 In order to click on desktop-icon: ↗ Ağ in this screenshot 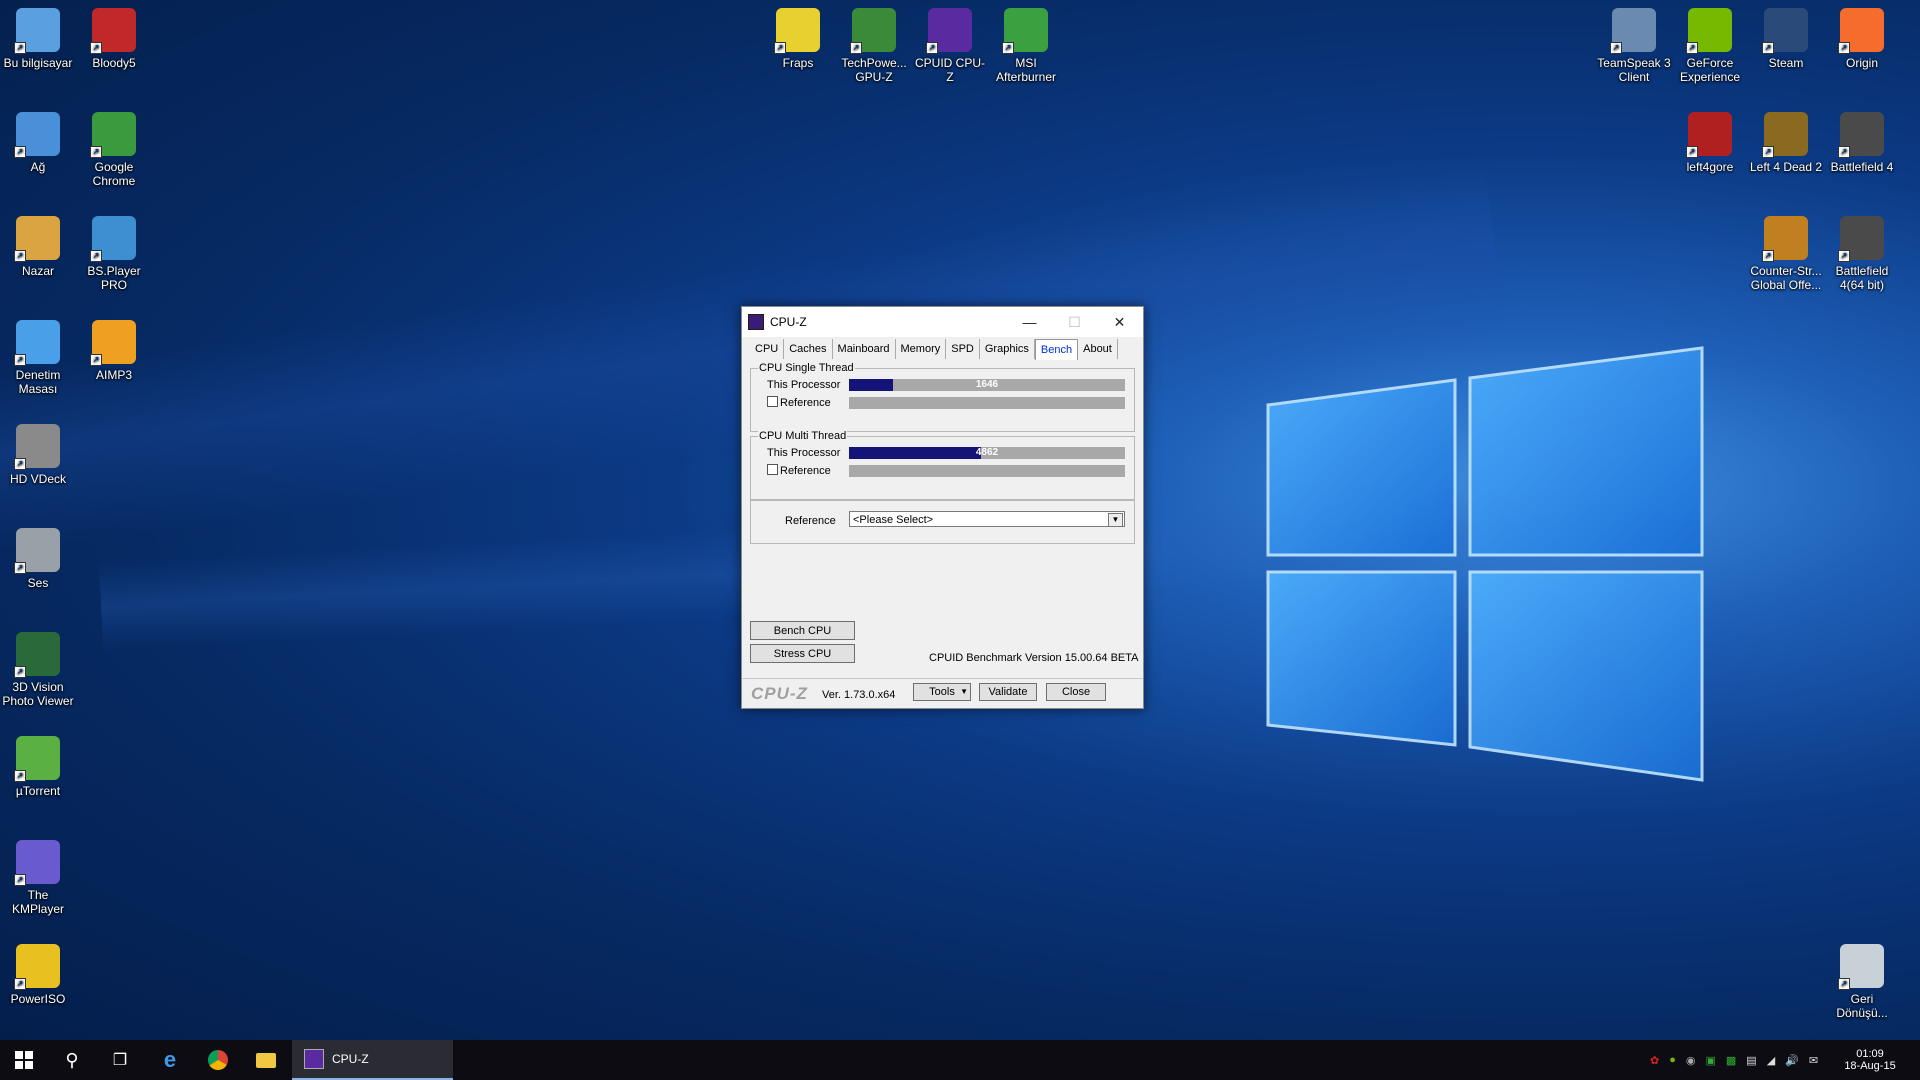, I will do `click(38, 140)`.